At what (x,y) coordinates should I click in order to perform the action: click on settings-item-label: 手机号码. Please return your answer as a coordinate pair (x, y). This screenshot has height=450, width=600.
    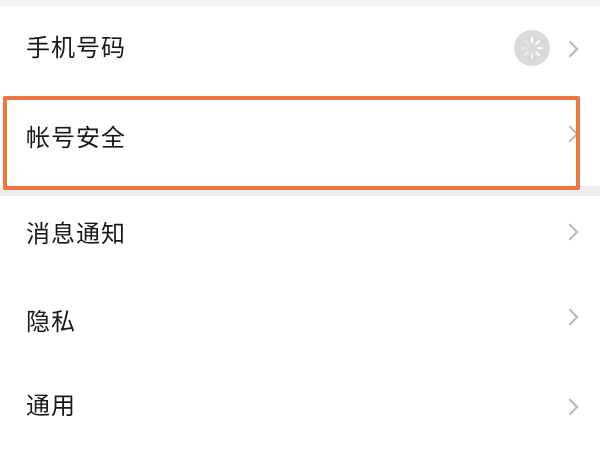
    Looking at the image, I should click on (76, 48).